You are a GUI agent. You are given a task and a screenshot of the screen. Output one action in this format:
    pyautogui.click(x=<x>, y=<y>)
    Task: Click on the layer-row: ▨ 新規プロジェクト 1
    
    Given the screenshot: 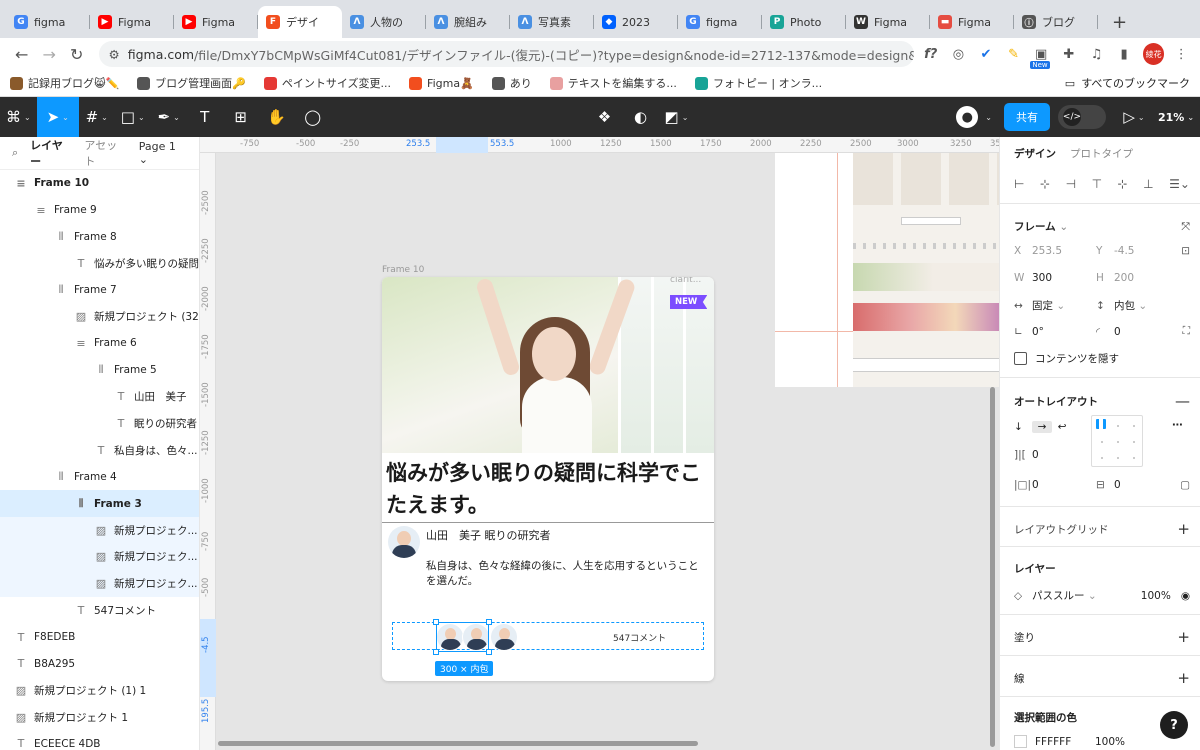 What is the action you would take?
    pyautogui.click(x=99, y=717)
    